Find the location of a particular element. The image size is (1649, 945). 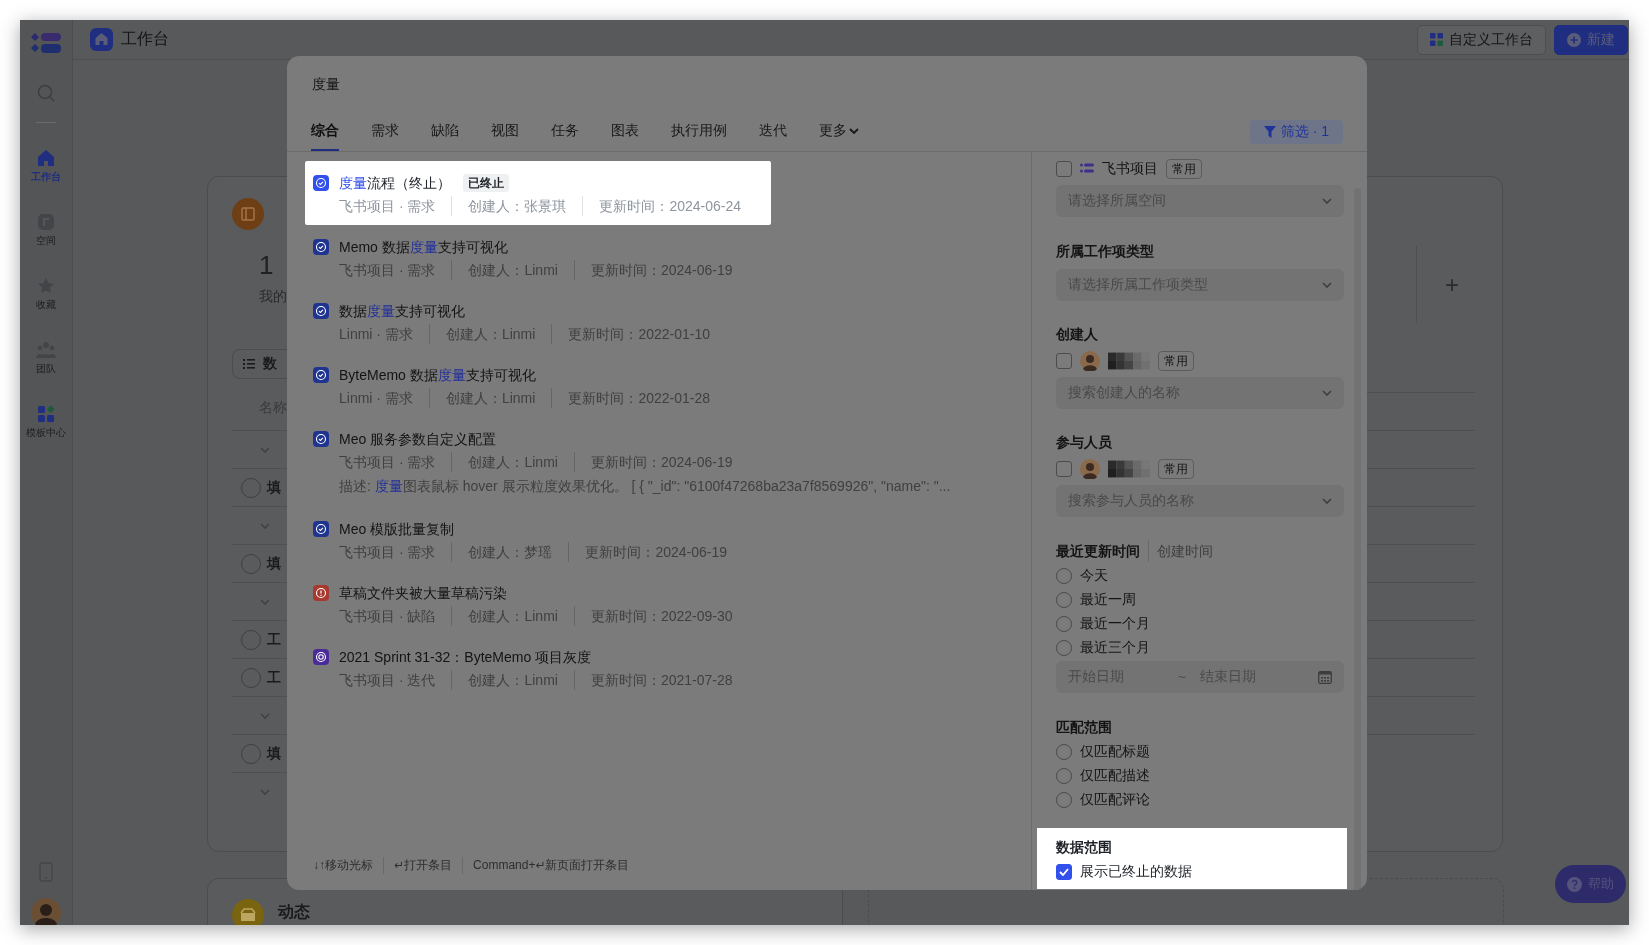

inbox-icon is located at coordinates (248, 912).